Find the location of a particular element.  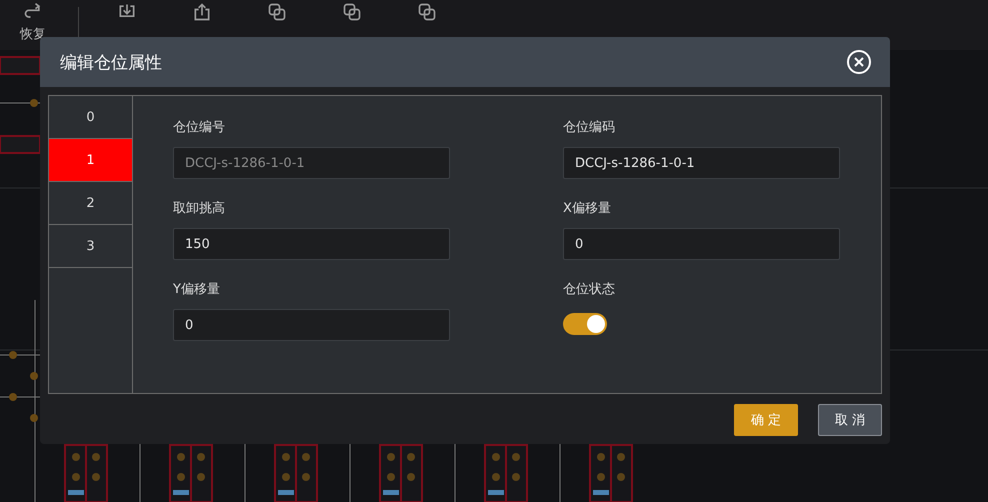

slot-tab: 2 is located at coordinates (90, 203).